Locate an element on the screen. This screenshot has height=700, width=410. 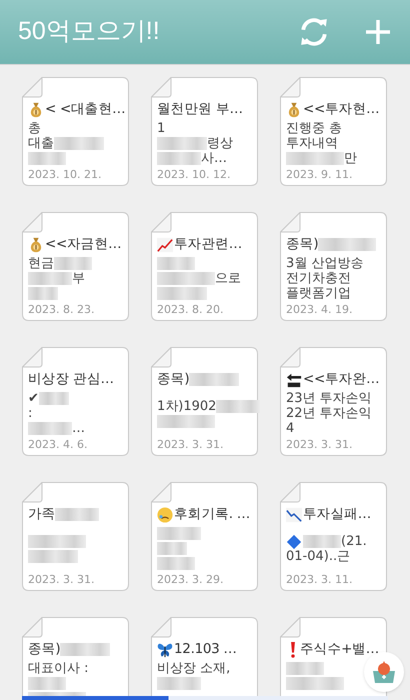
note-text: 3월 산업방송 is located at coordinates (325, 263).